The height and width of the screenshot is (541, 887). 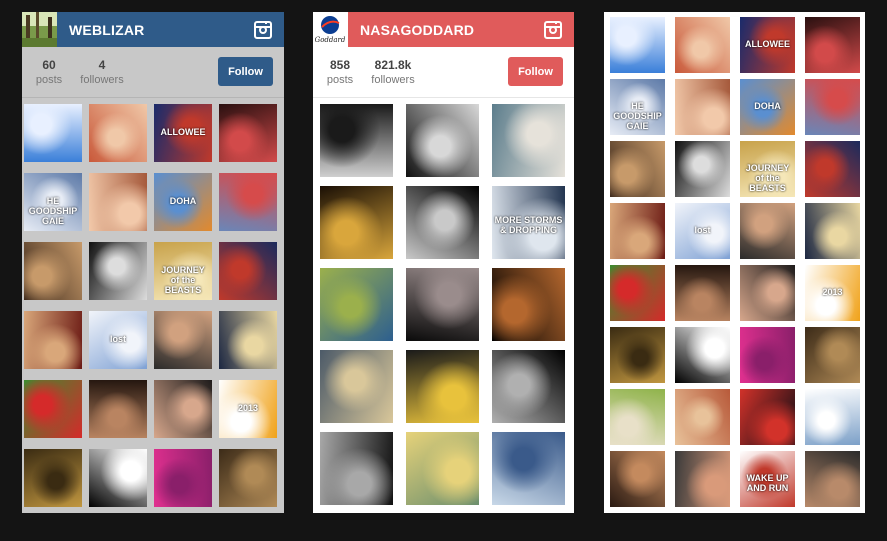 I want to click on profile-avatar, so click(x=39, y=29).